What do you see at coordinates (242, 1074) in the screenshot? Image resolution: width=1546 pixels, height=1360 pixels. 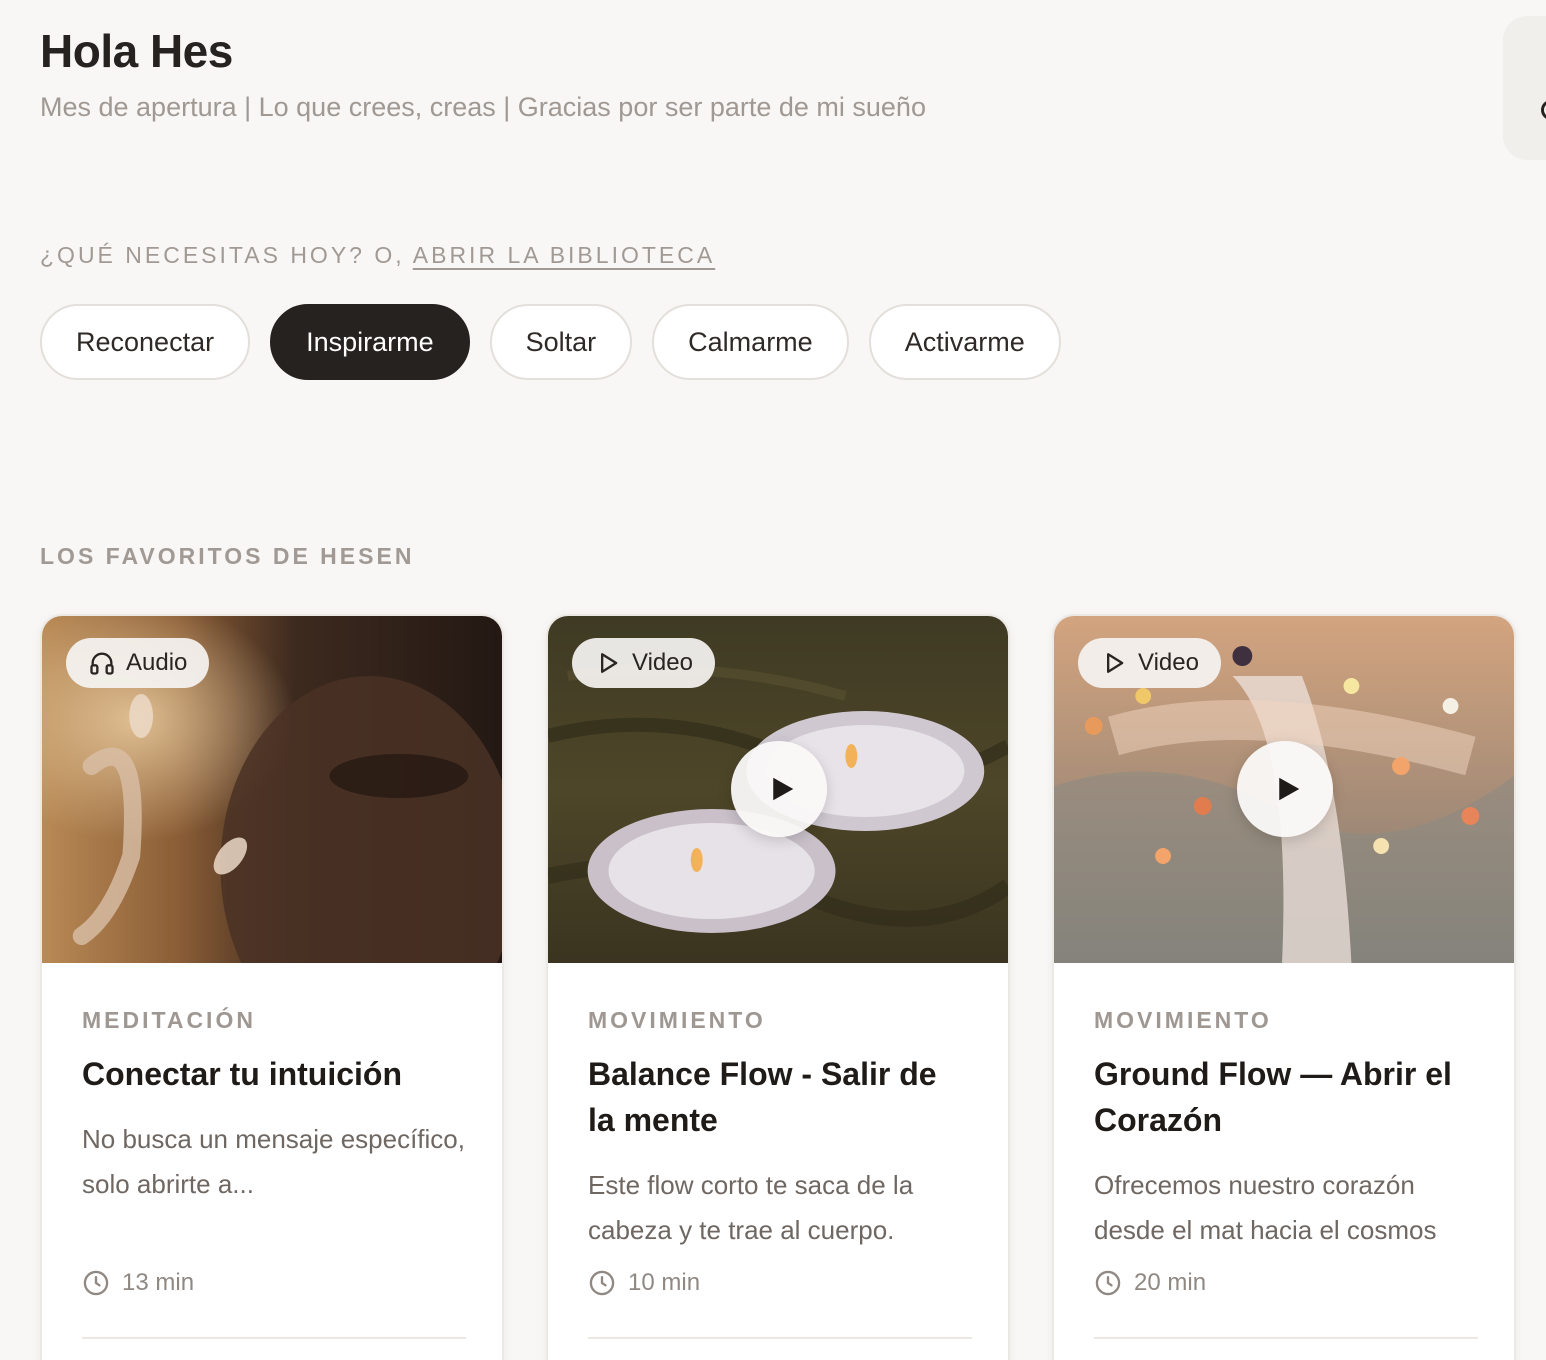 I see `card-title: Conectar tu intuición` at bounding box center [242, 1074].